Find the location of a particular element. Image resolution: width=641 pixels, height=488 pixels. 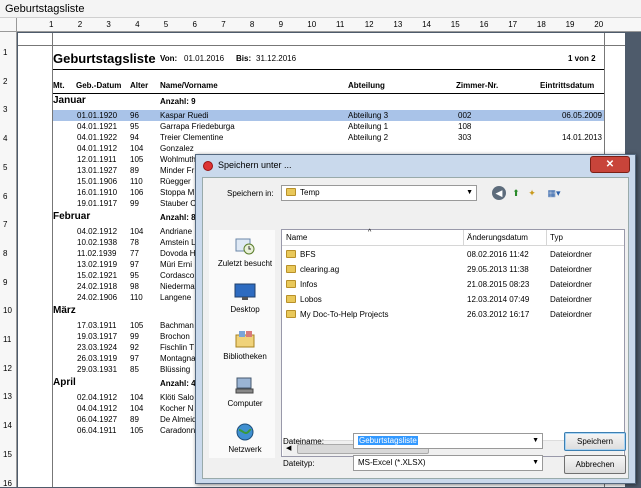

file-date: 26.03.2012 16:17 is located at coordinates (498, 314).